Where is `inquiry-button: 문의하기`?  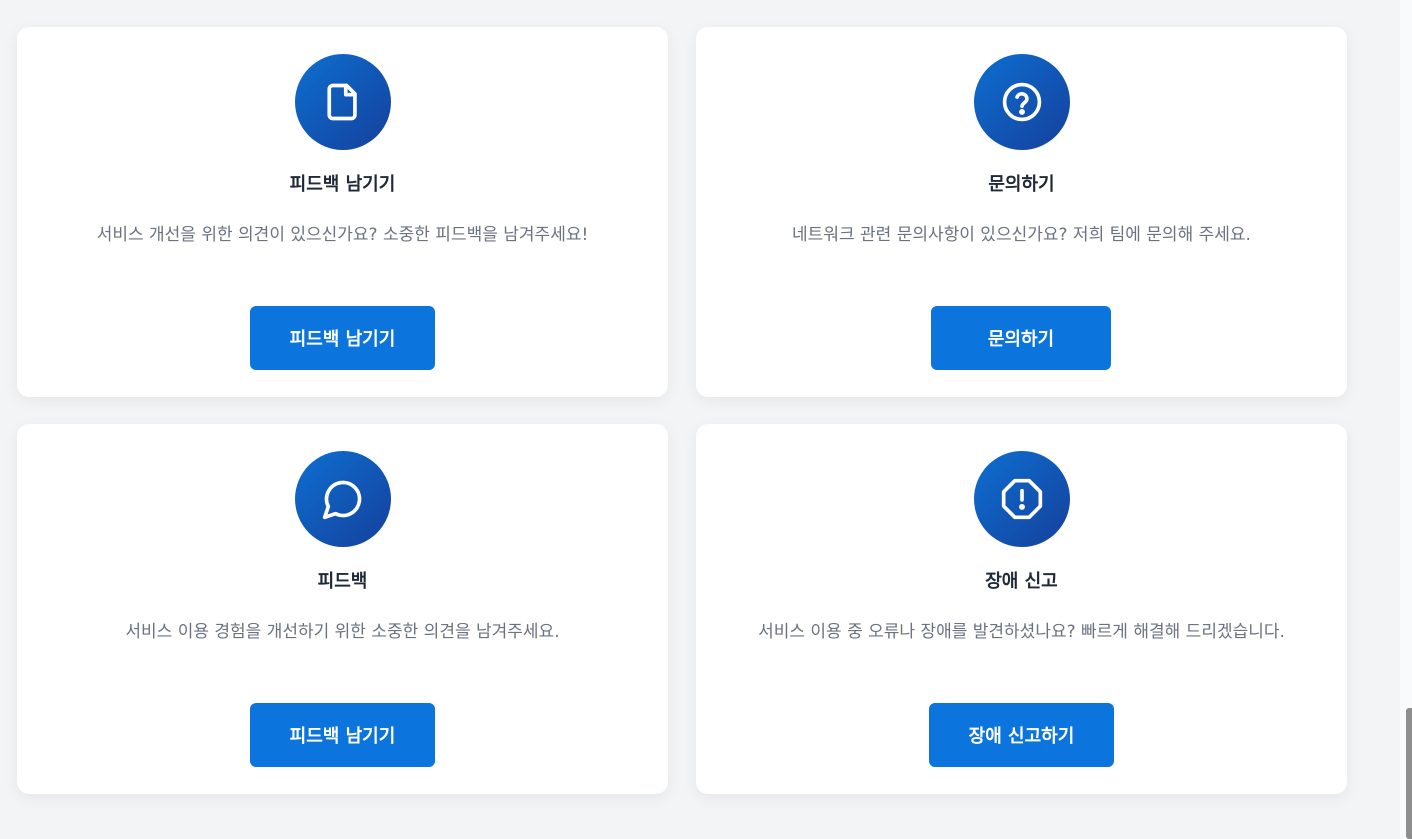
inquiry-button: 문의하기 is located at coordinates (1021, 338).